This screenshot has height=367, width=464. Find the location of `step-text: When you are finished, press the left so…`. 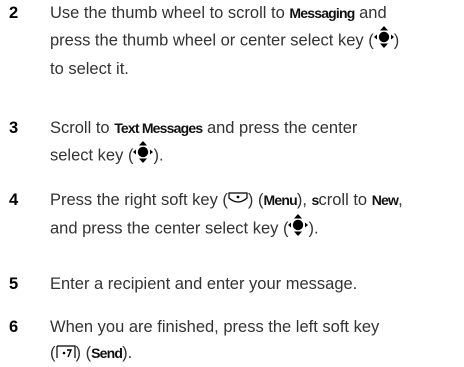

step-text: When you are finished, press the left so… is located at coordinates (257, 340).